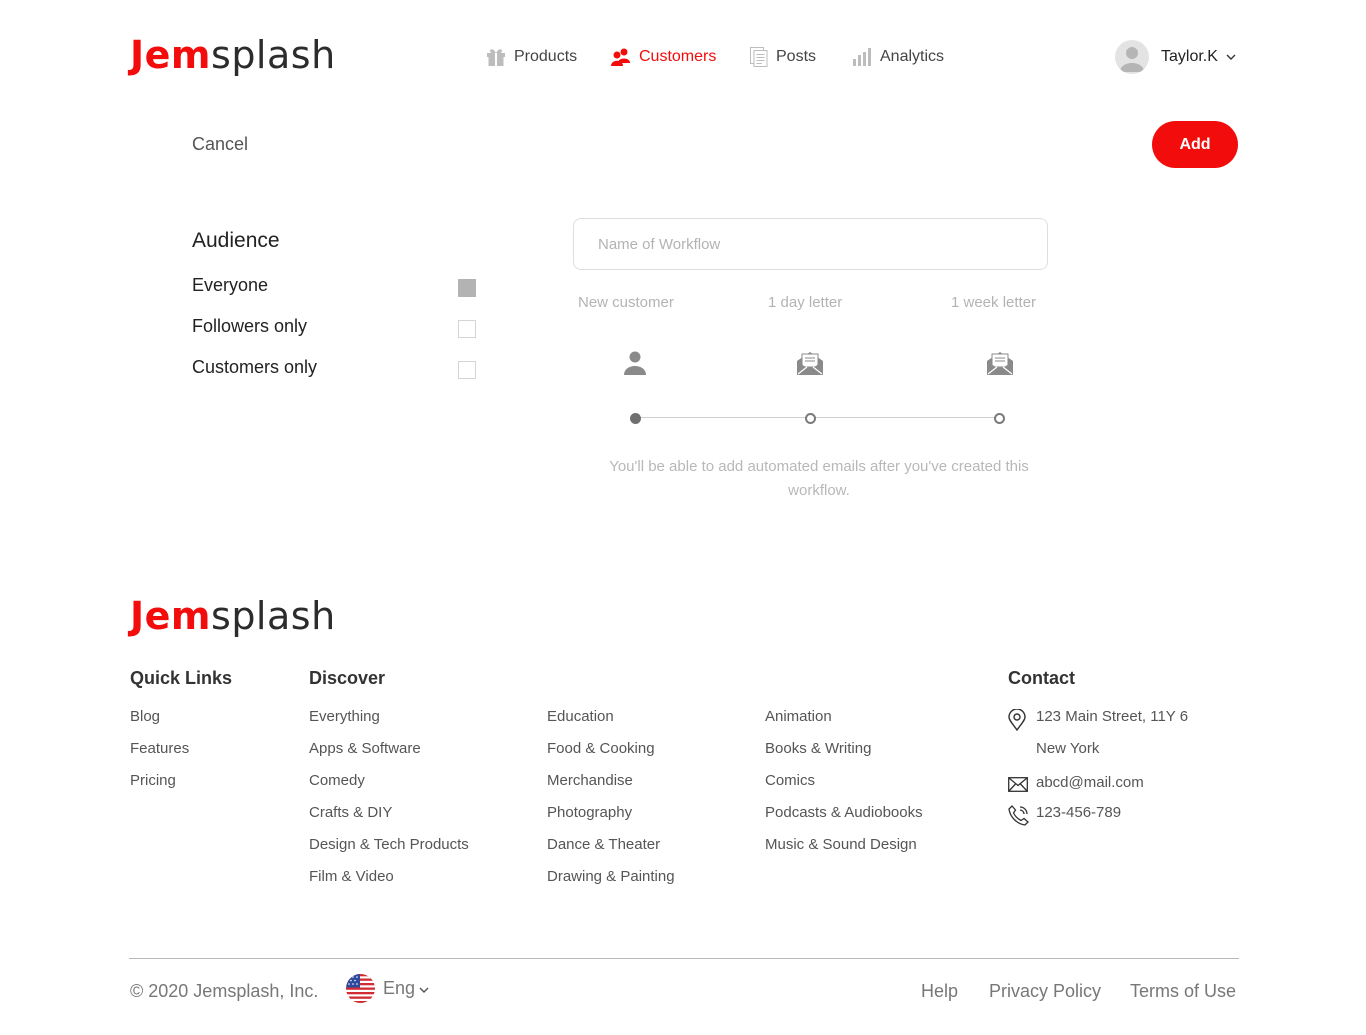 The height and width of the screenshot is (1035, 1366). I want to click on discover-link: Education, so click(580, 716).